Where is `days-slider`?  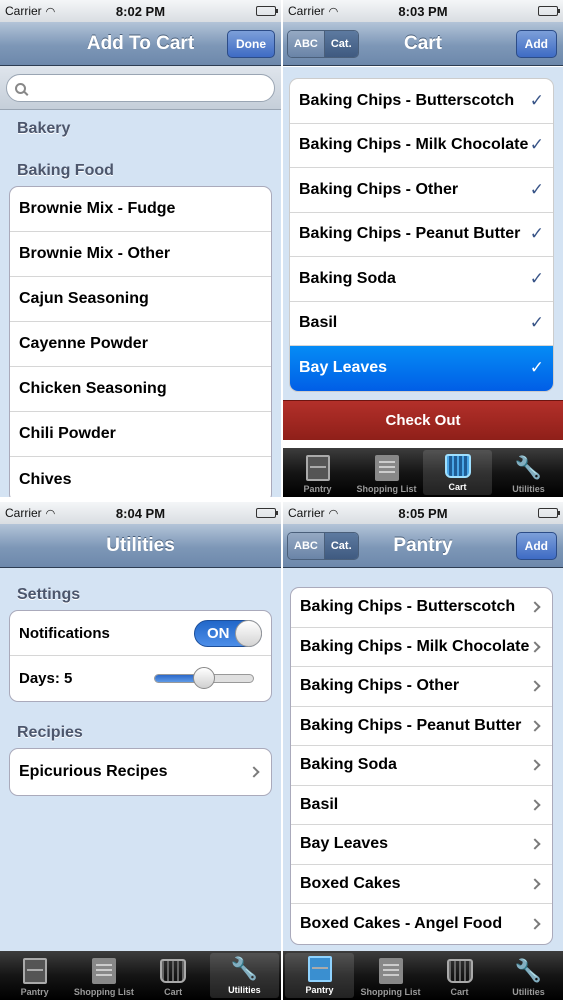 days-slider is located at coordinates (204, 678).